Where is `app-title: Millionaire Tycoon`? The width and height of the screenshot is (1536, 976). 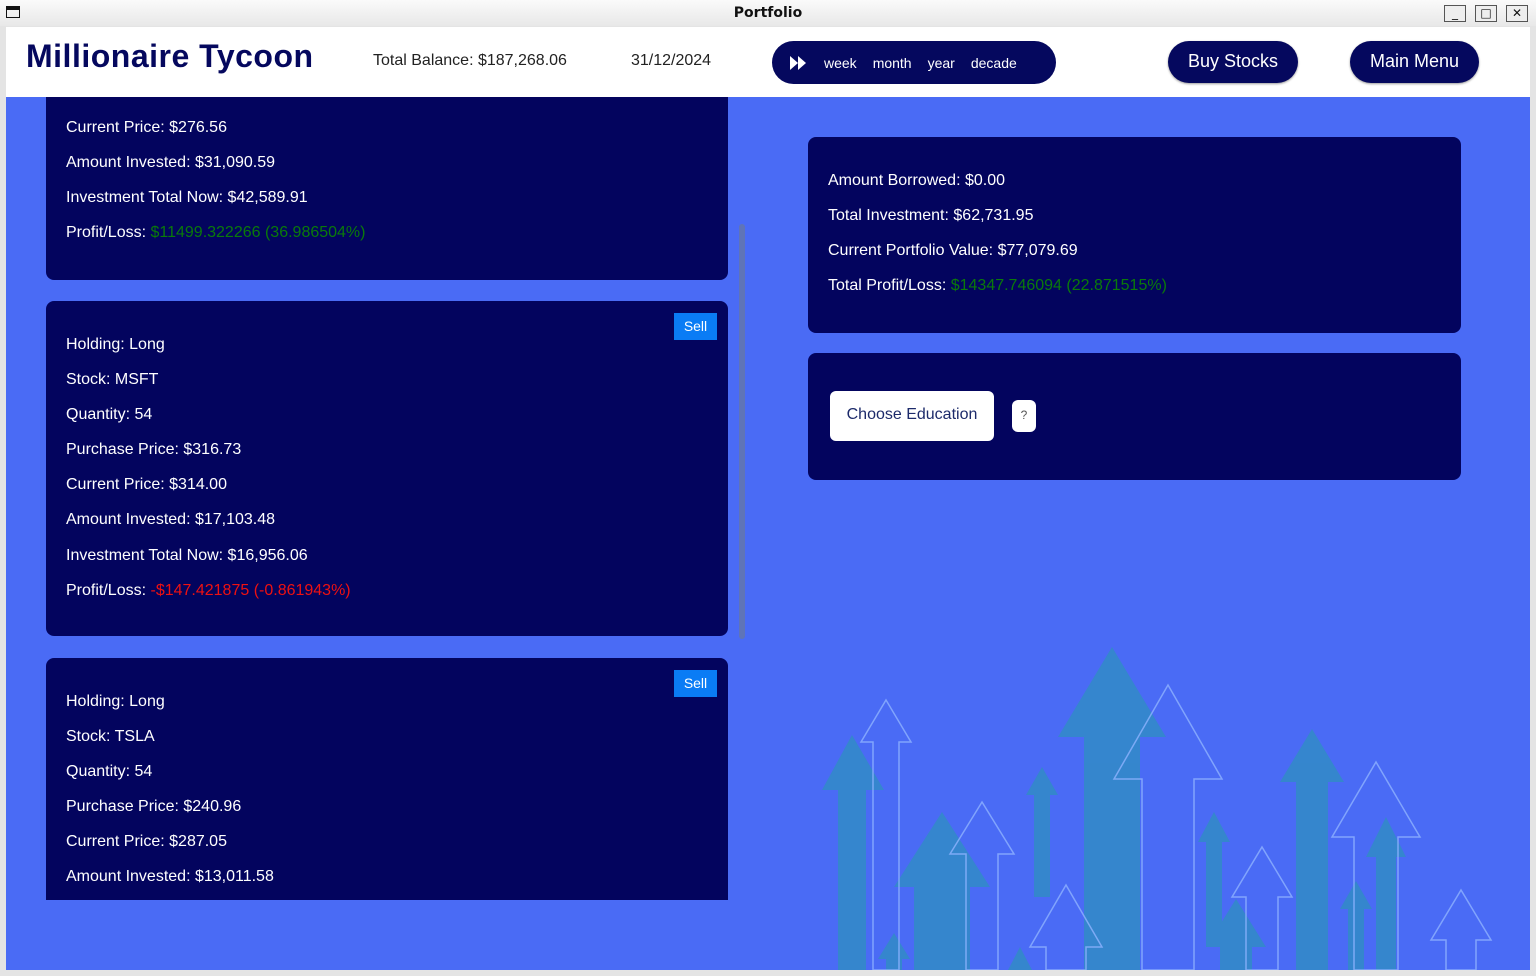 app-title: Millionaire Tycoon is located at coordinates (170, 56).